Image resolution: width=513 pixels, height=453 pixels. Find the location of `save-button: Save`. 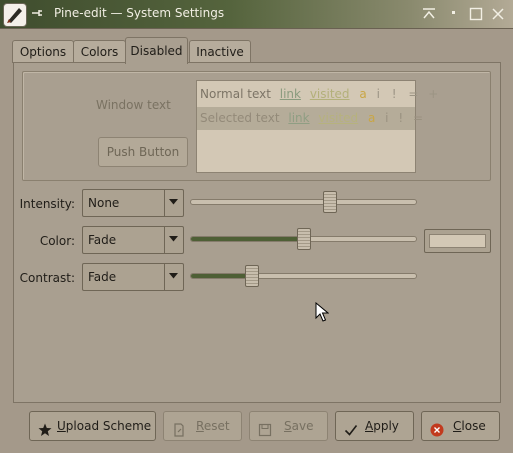

save-button: Save is located at coordinates (288, 426).